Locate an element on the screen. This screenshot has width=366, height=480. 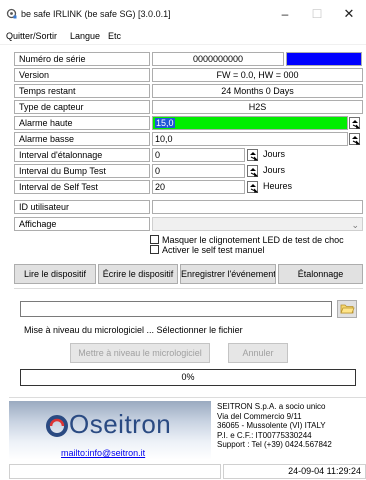
minimize-button: – is located at coordinates (285, 14).